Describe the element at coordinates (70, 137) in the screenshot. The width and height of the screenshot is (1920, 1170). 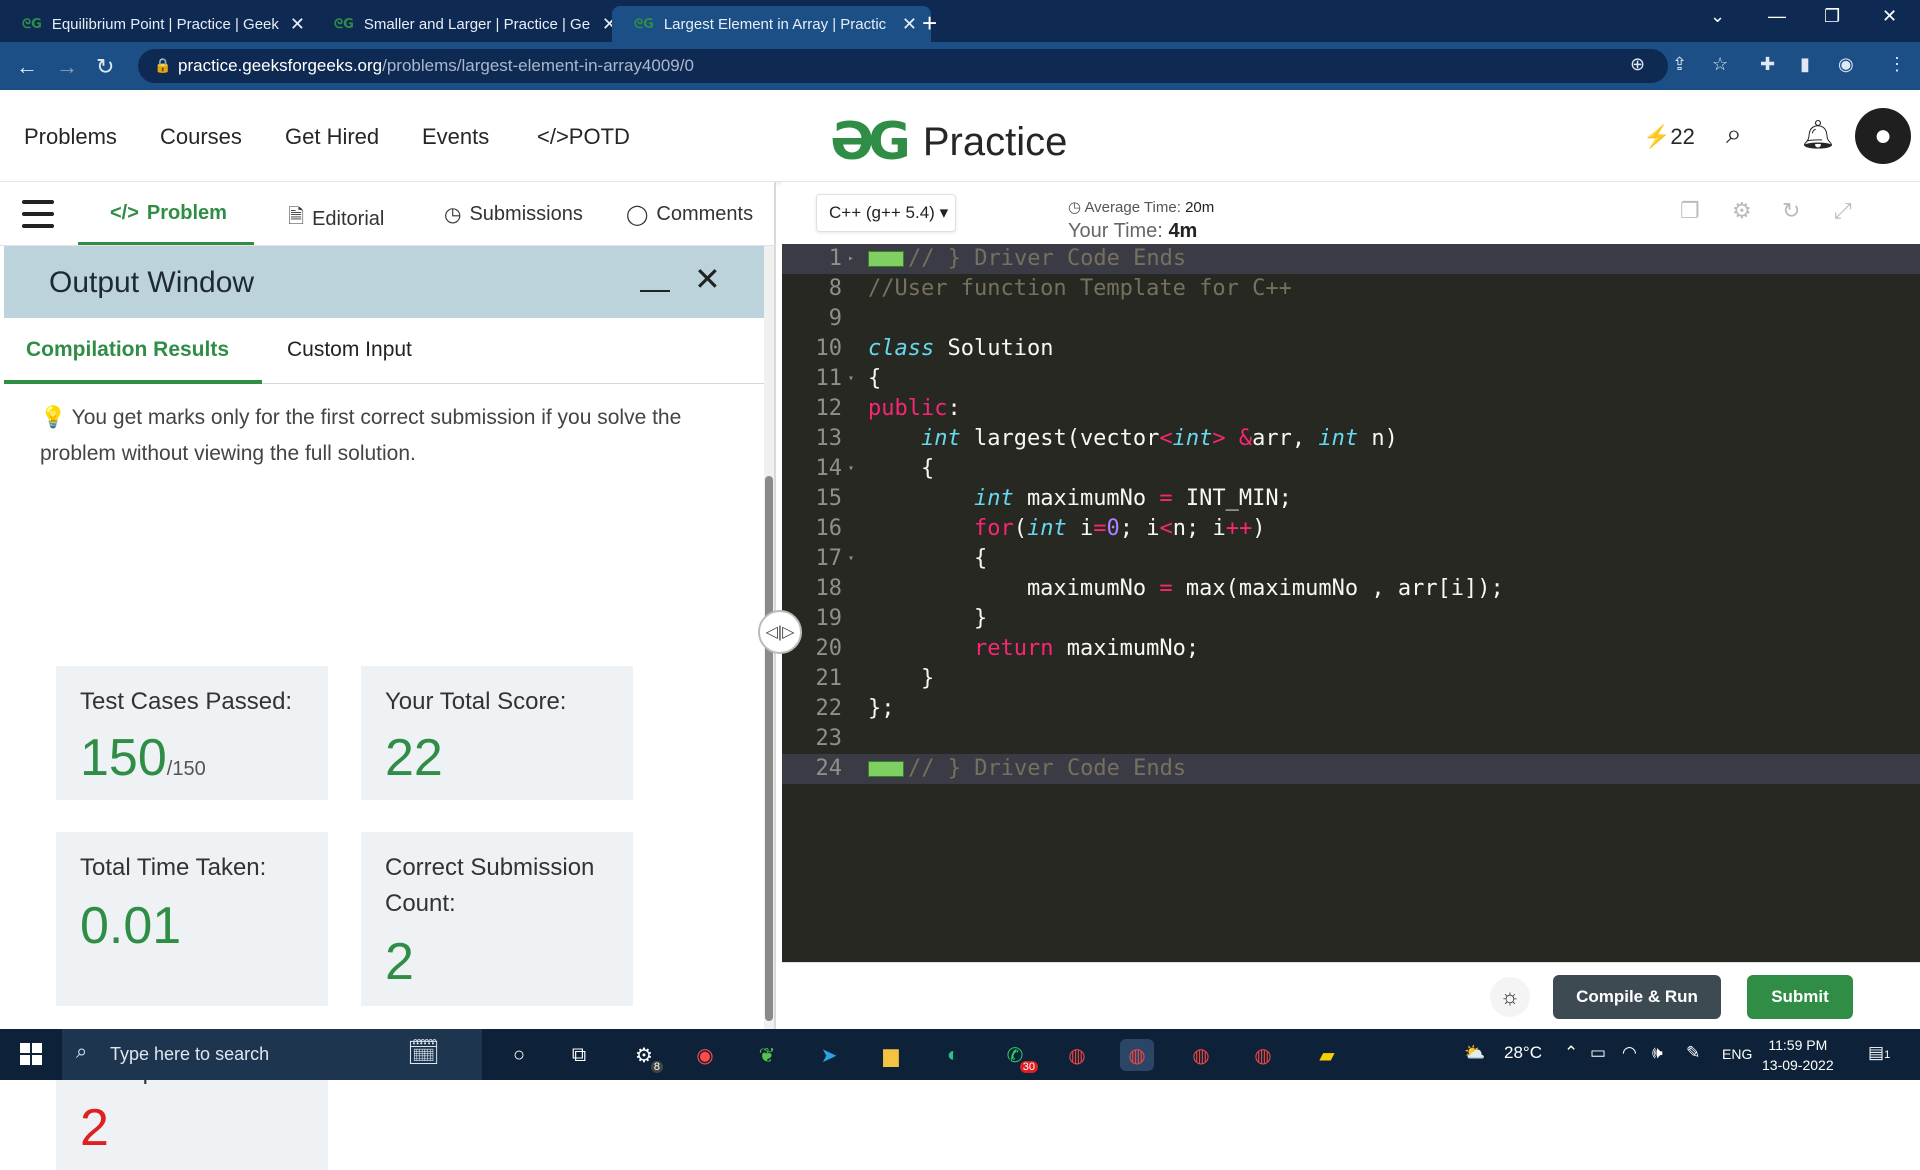
I see `nav-problems: Problems` at that location.